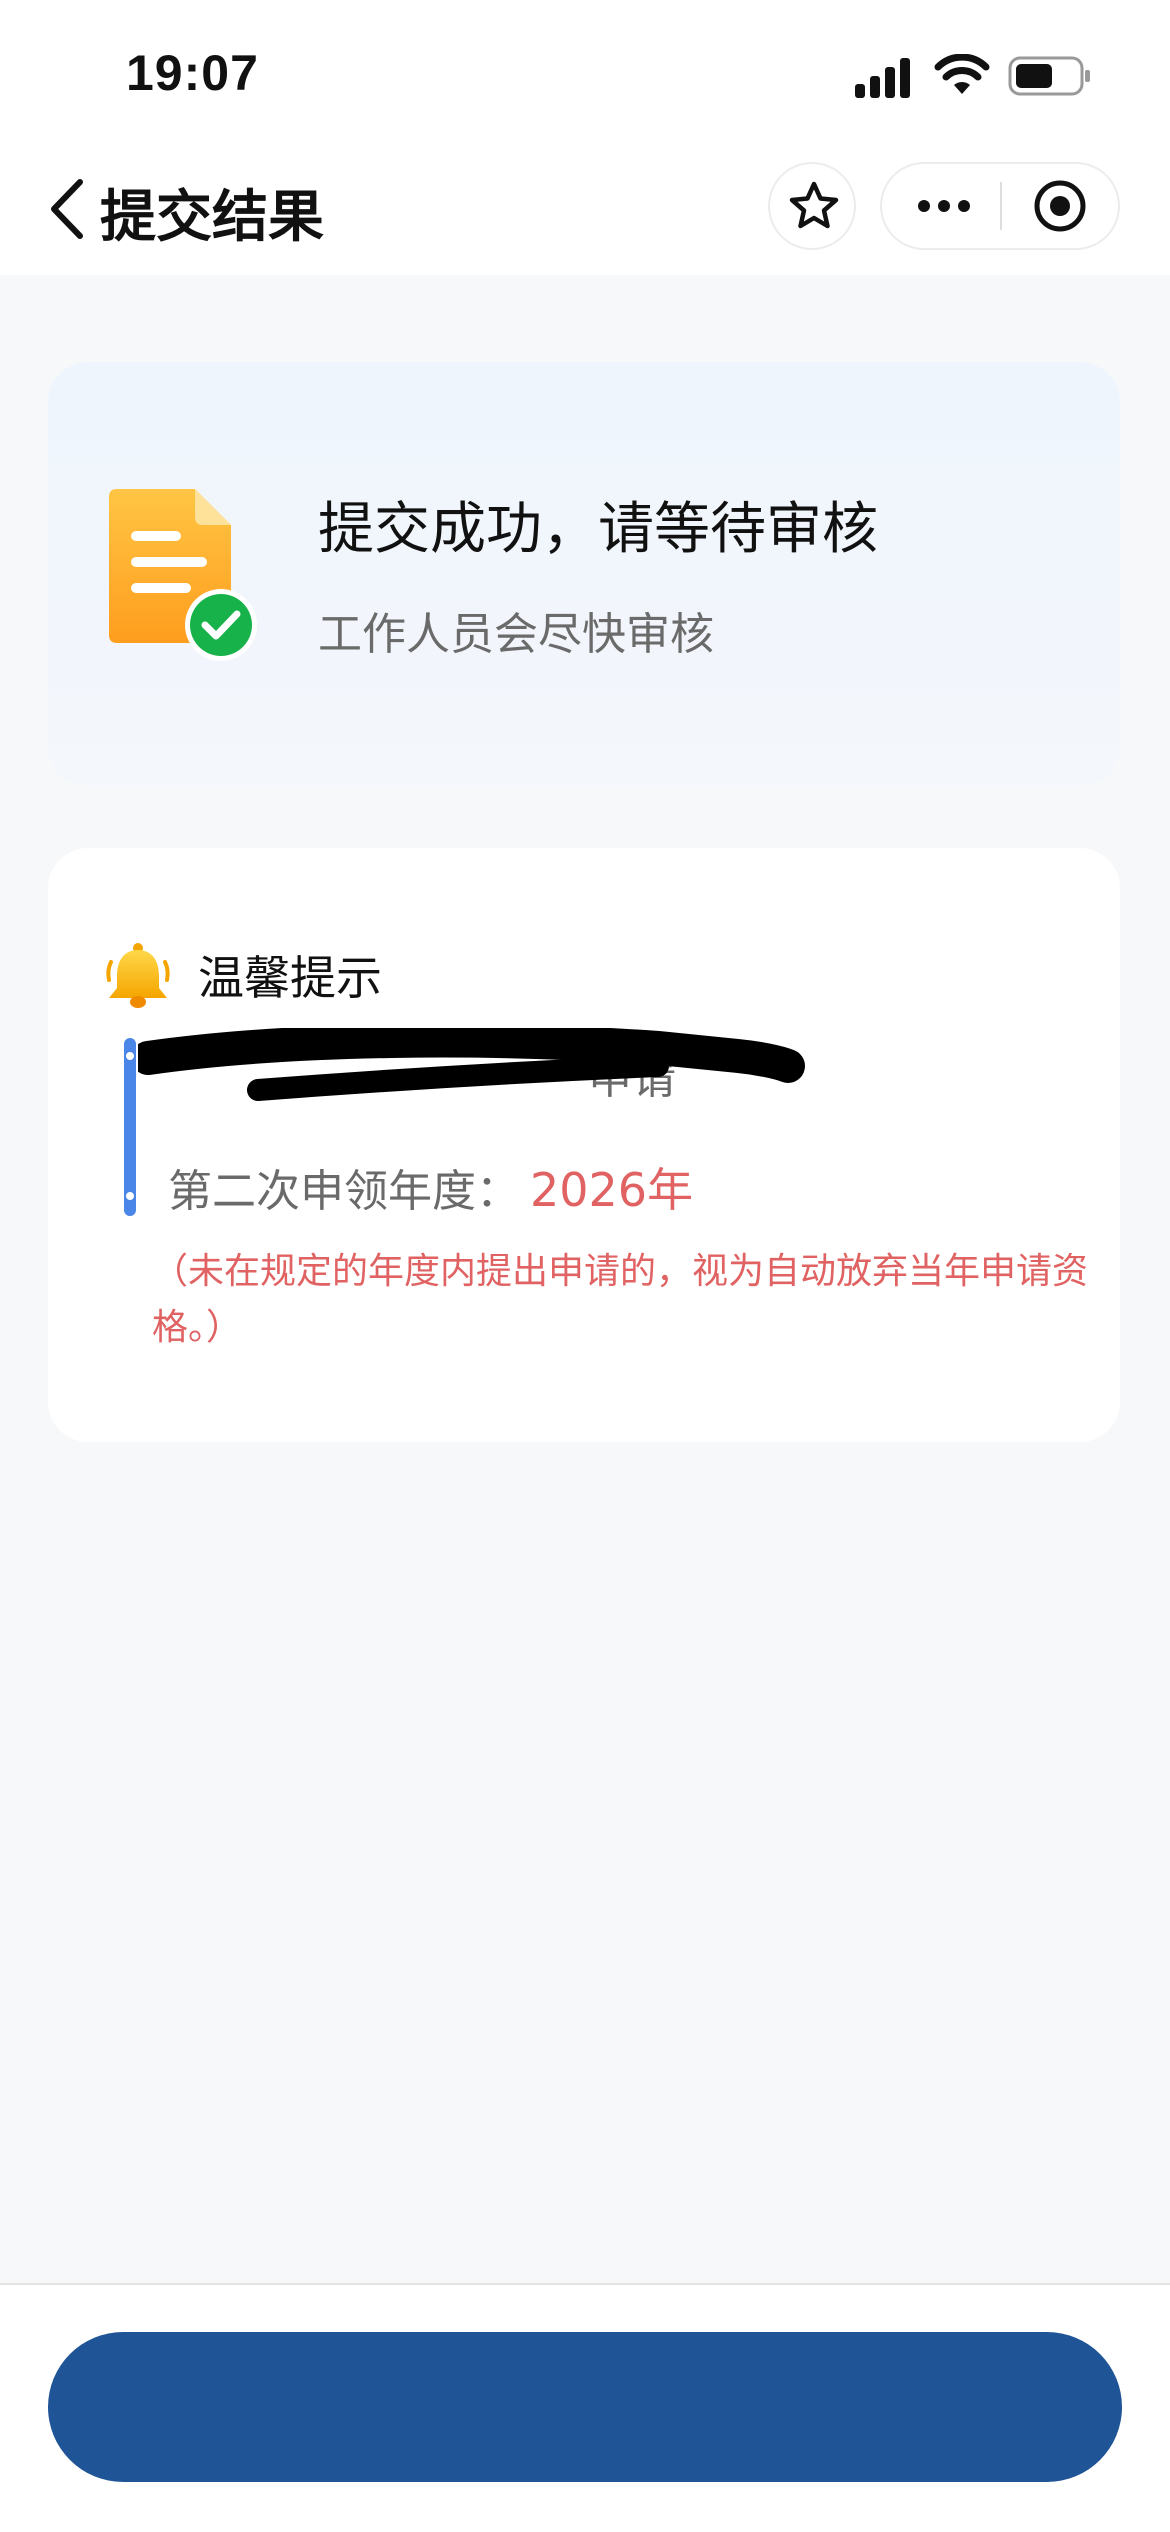 This screenshot has height=2532, width=1170. What do you see at coordinates (620, 1299) in the screenshot?
I see `deadline-note: （未在规定的年度内提出申请的，视为自动放弃当年申请资格。）` at bounding box center [620, 1299].